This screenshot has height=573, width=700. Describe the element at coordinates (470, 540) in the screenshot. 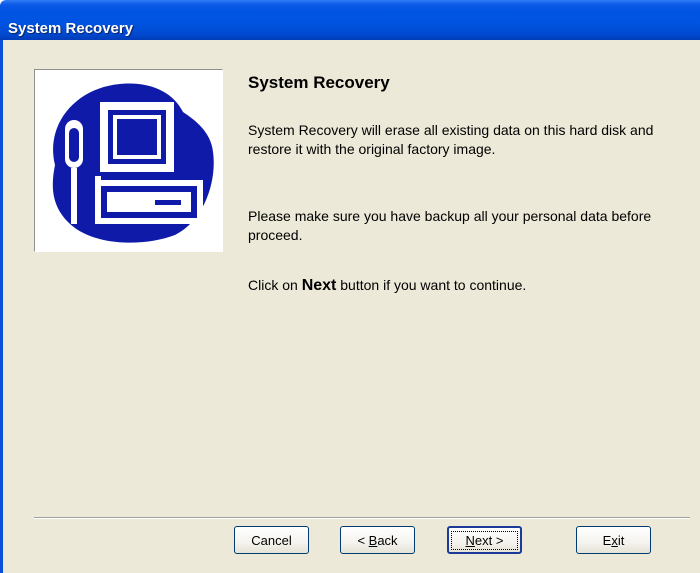

I see `next-mnemonic: N` at that location.